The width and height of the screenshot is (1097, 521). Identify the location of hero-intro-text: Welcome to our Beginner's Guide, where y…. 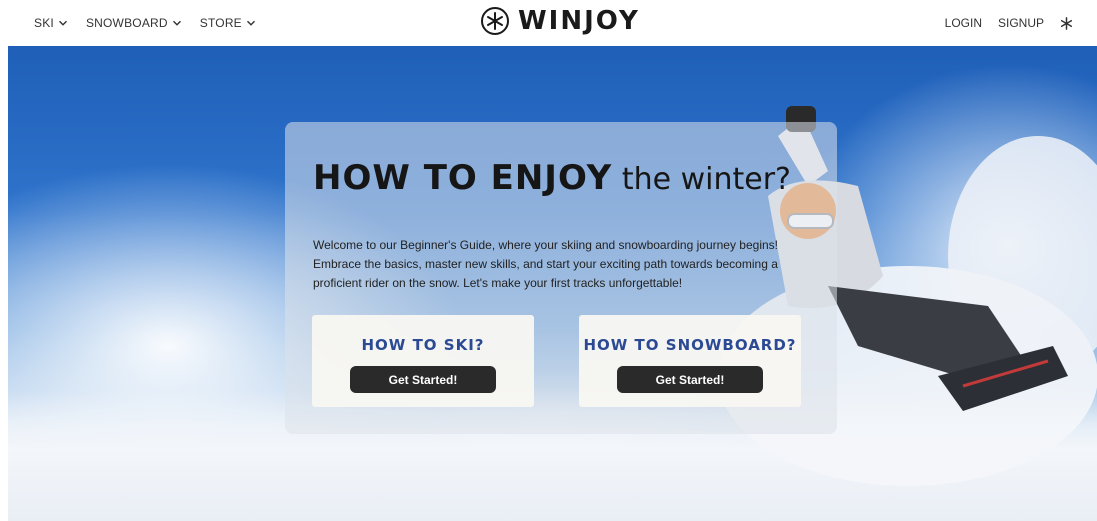
(545, 264).